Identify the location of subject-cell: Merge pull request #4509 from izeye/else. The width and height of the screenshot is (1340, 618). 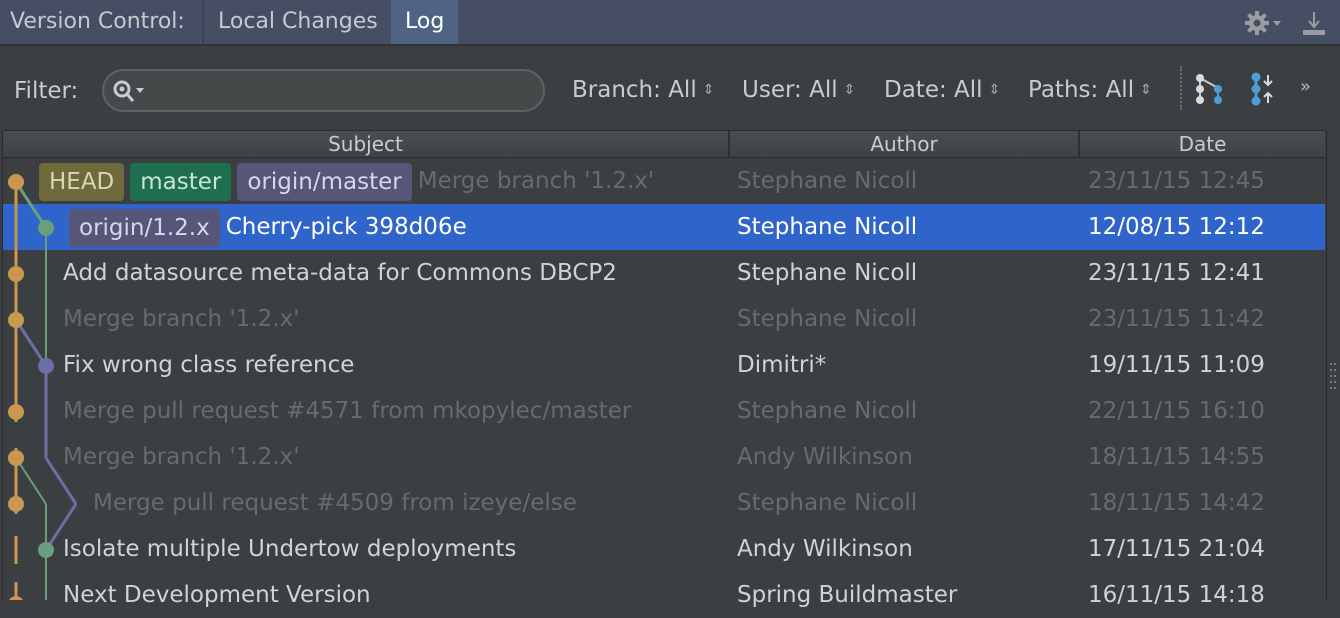
(335, 503).